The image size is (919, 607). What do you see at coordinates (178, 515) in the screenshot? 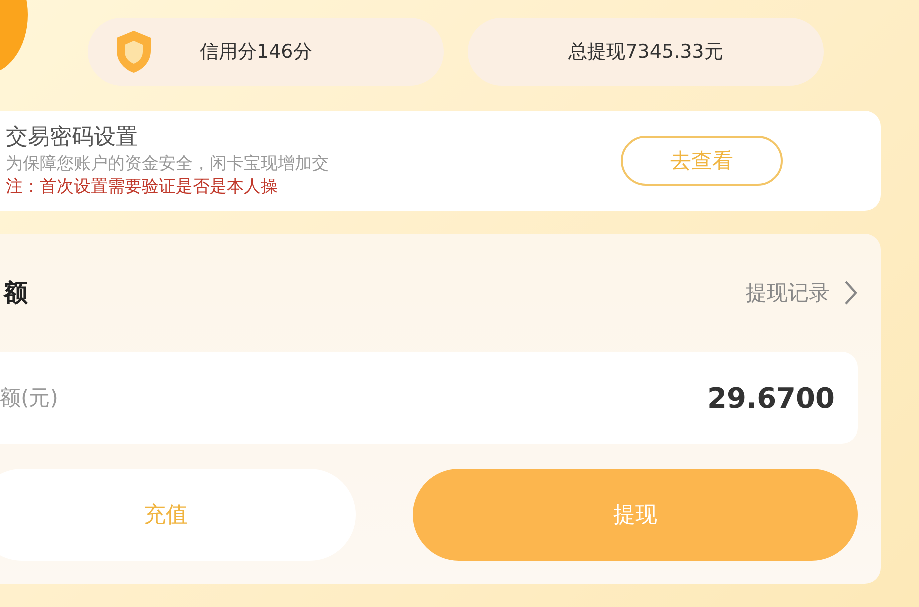
I see `recharge-button: 充值` at bounding box center [178, 515].